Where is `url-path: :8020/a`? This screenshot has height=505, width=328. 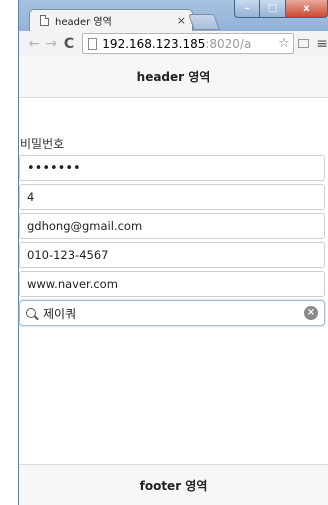
url-path: :8020/a is located at coordinates (228, 43).